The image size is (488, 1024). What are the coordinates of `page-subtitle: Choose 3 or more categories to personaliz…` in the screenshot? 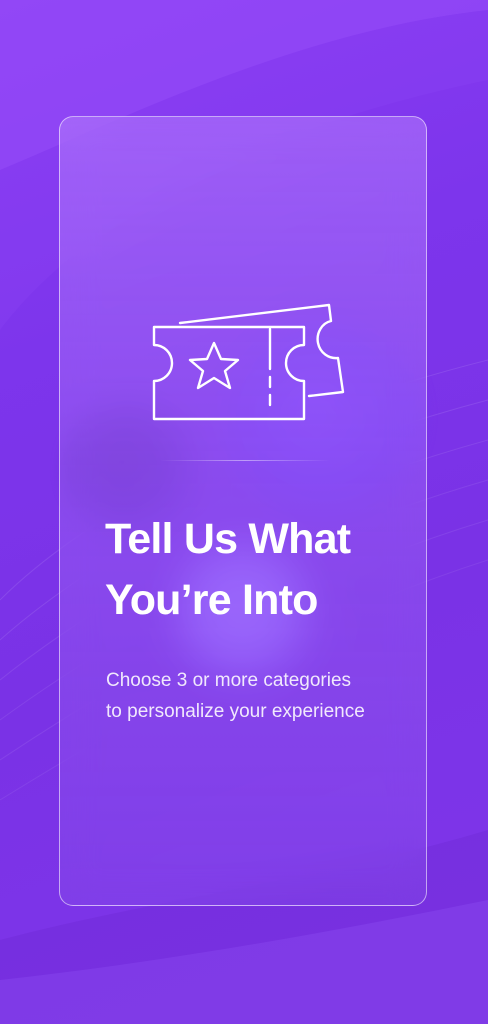 It's located at (256, 696).